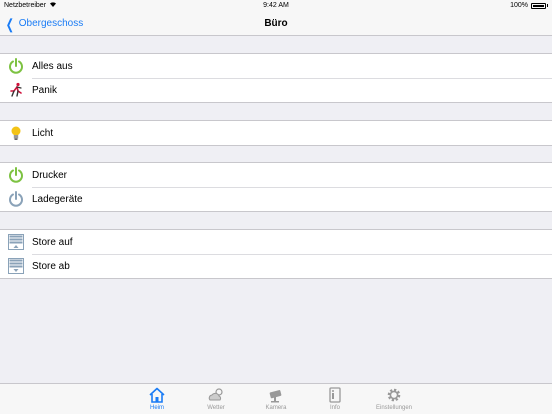 The image size is (552, 414). What do you see at coordinates (276, 242) in the screenshot?
I see `list-item-store-auf: Store auf` at bounding box center [276, 242].